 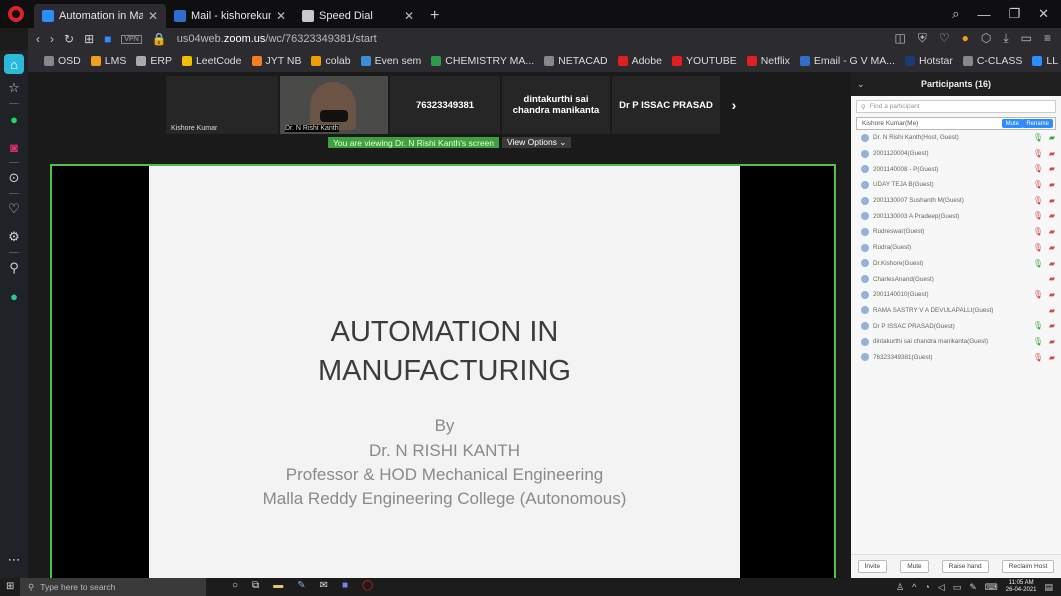 I want to click on speed-dial-grid-icon: ⊞, so click(x=89, y=39).